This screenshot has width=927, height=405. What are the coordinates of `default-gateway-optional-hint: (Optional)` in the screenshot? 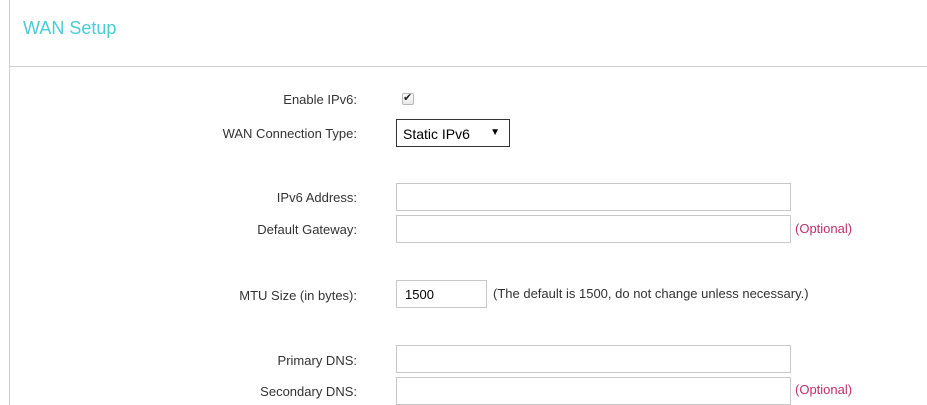 It's located at (824, 228).